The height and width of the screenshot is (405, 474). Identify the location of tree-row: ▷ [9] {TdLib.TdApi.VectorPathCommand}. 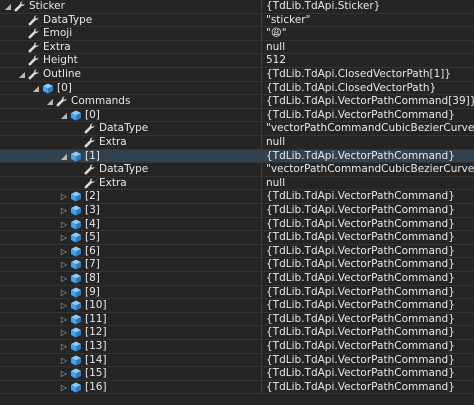
(237, 292).